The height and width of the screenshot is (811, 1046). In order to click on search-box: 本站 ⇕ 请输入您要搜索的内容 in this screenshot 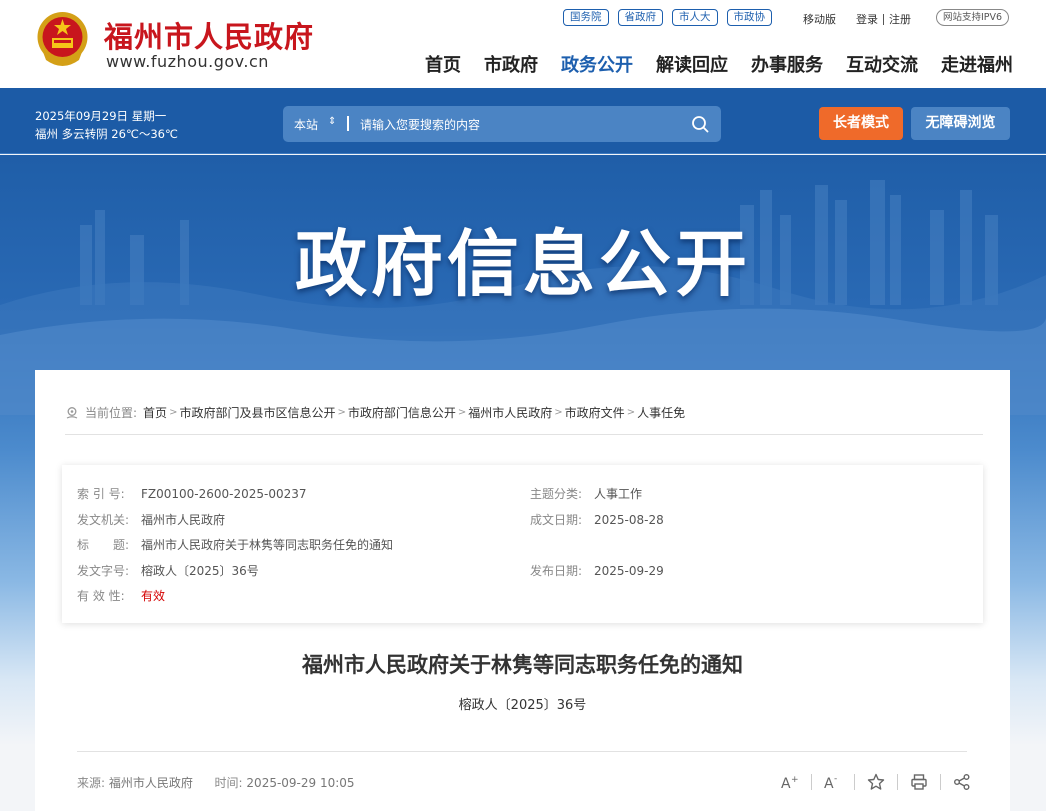, I will do `click(502, 124)`.